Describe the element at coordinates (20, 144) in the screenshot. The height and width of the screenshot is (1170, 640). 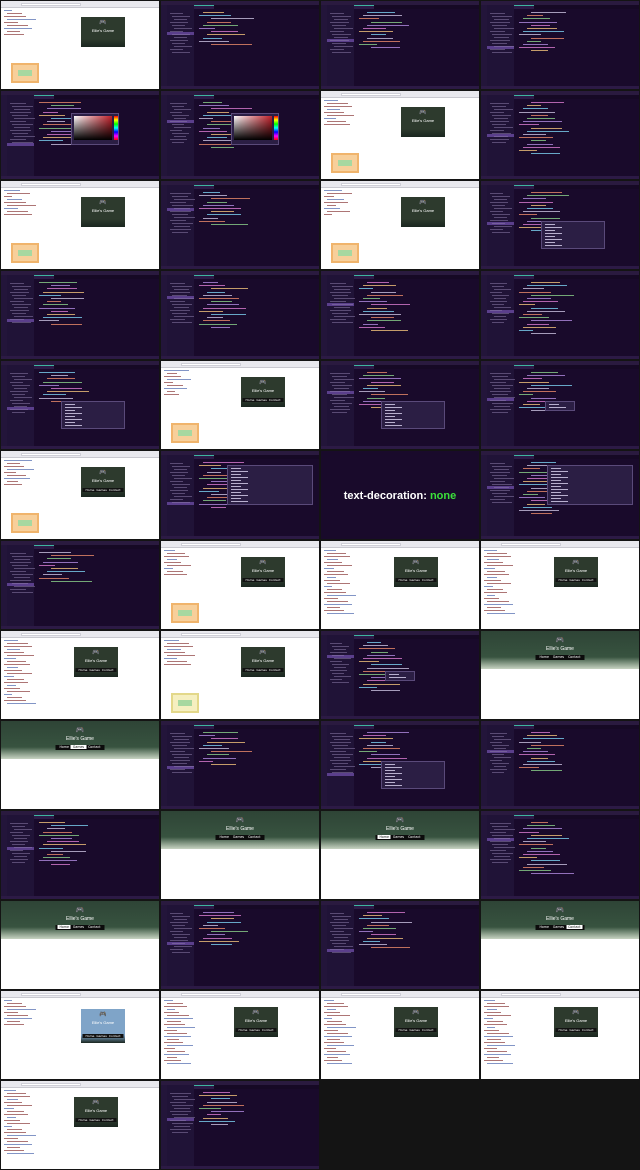
I see `explorer-selected-file` at that location.